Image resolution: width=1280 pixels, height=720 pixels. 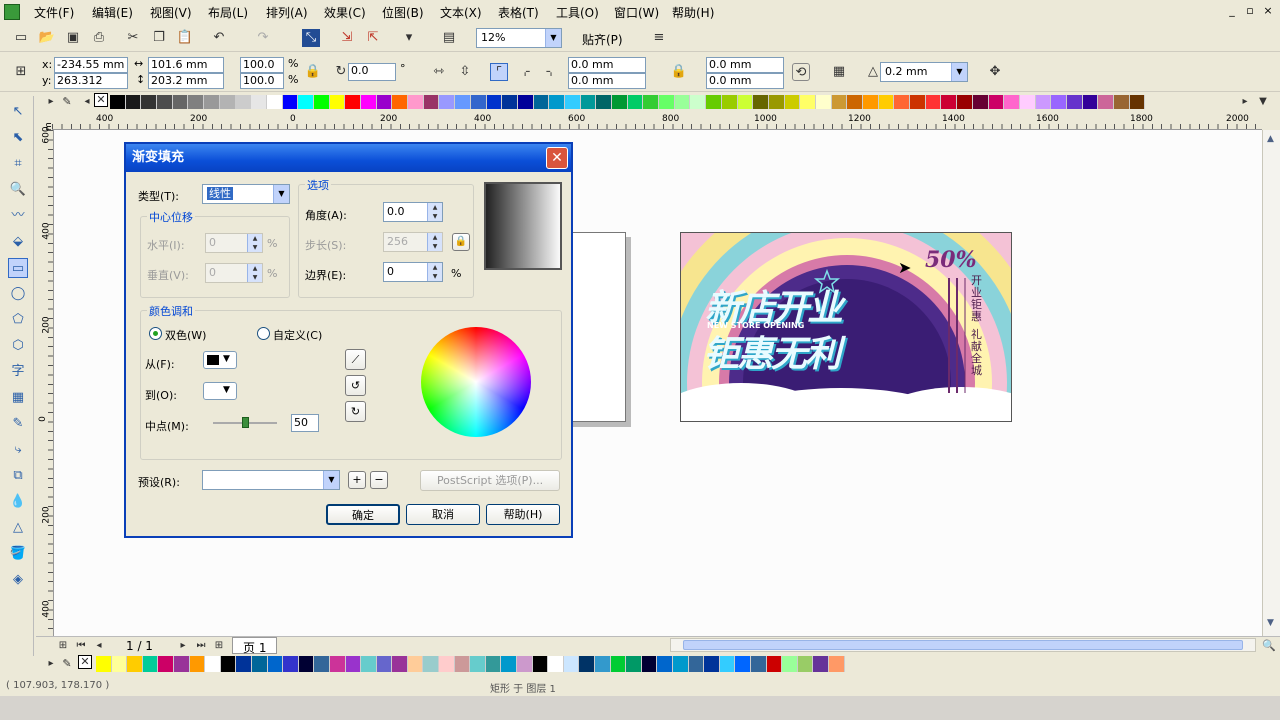 I want to click on smart-fill-icon: ⬙, so click(x=18, y=242).